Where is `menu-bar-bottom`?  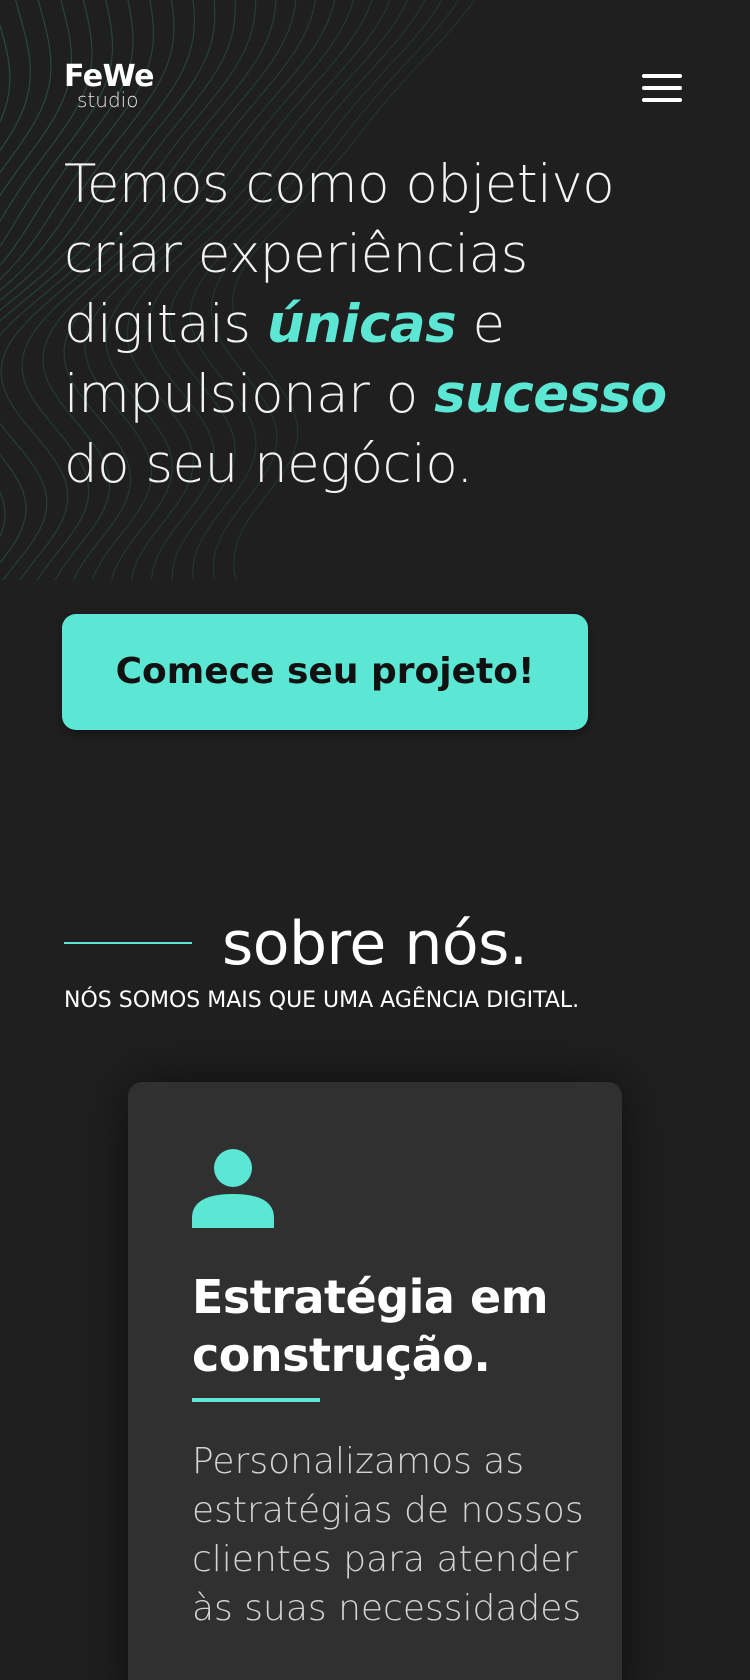
menu-bar-bottom is located at coordinates (662, 100).